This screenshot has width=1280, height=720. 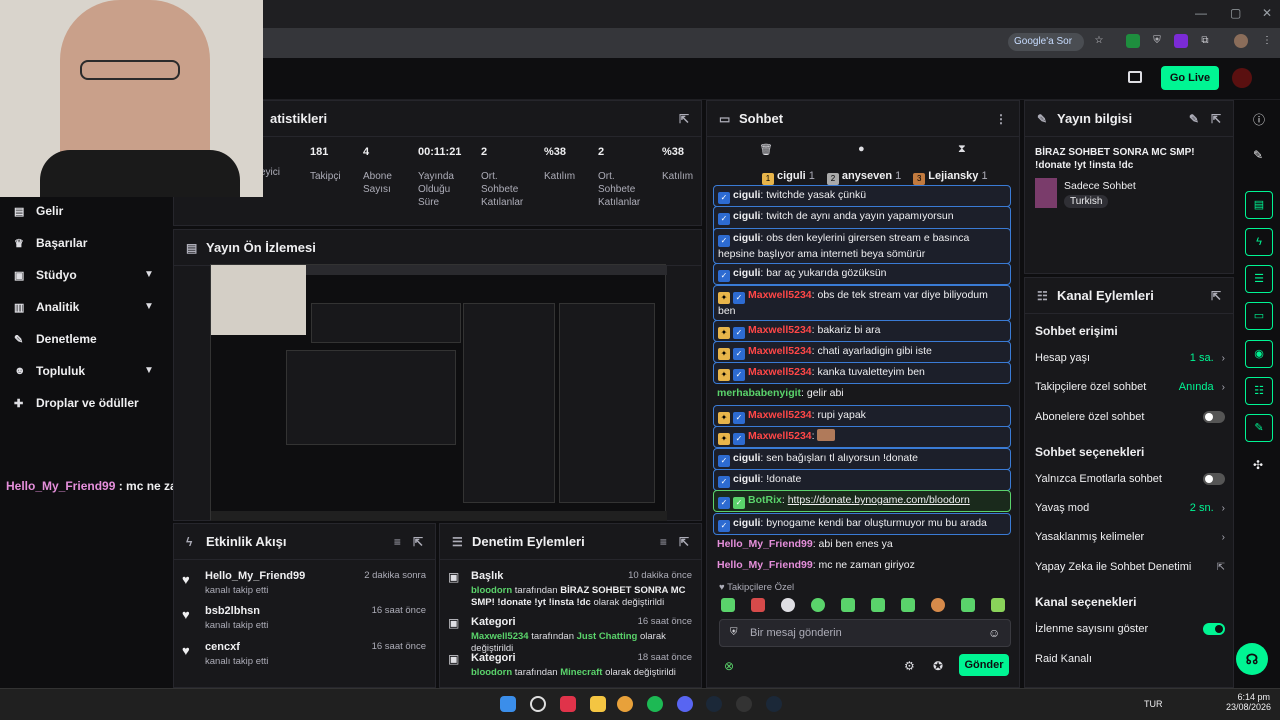 What do you see at coordinates (45, 275) in the screenshot?
I see `sidebar-item-studio: ▣ Stüdyo` at bounding box center [45, 275].